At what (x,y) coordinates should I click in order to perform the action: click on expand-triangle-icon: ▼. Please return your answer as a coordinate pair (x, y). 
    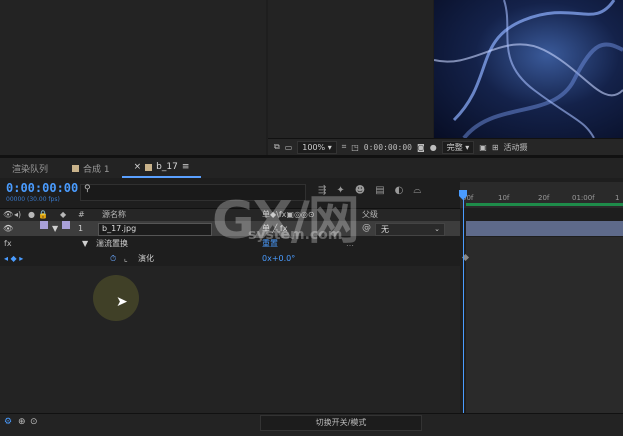
    Looking at the image, I should click on (55, 228).